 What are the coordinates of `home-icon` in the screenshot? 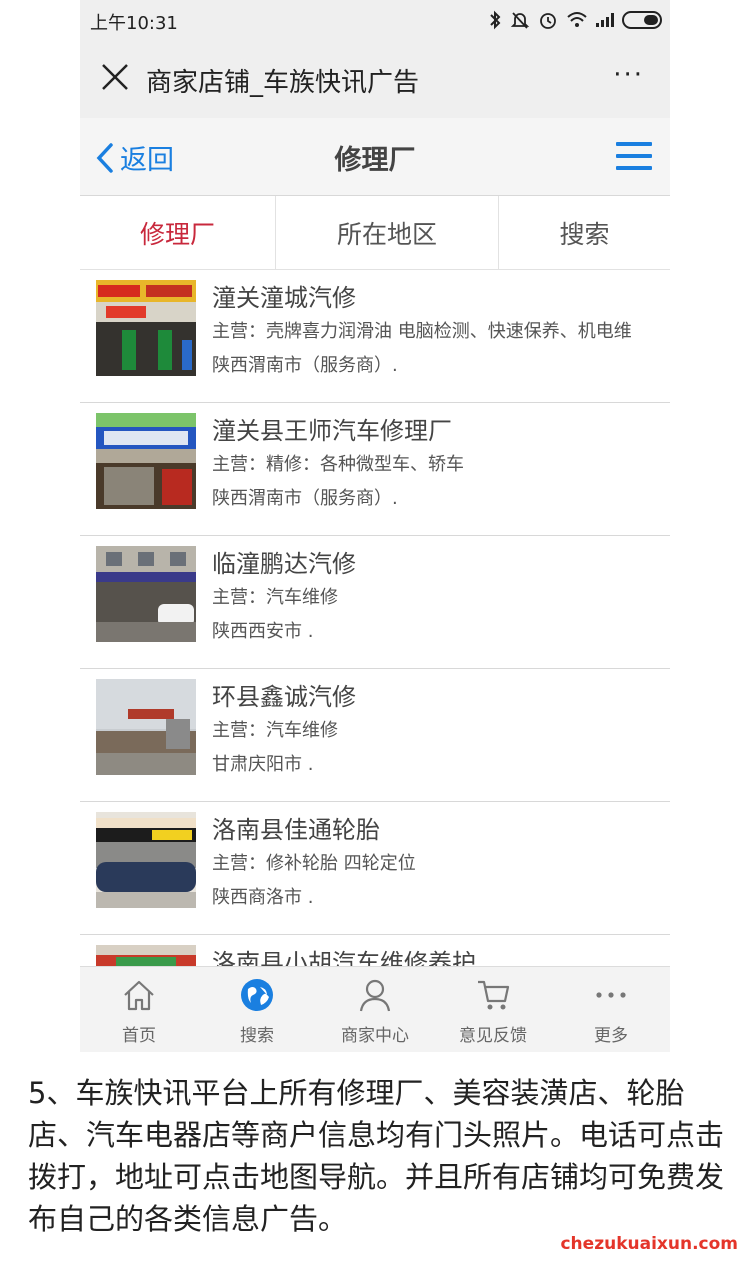 It's located at (139, 995).